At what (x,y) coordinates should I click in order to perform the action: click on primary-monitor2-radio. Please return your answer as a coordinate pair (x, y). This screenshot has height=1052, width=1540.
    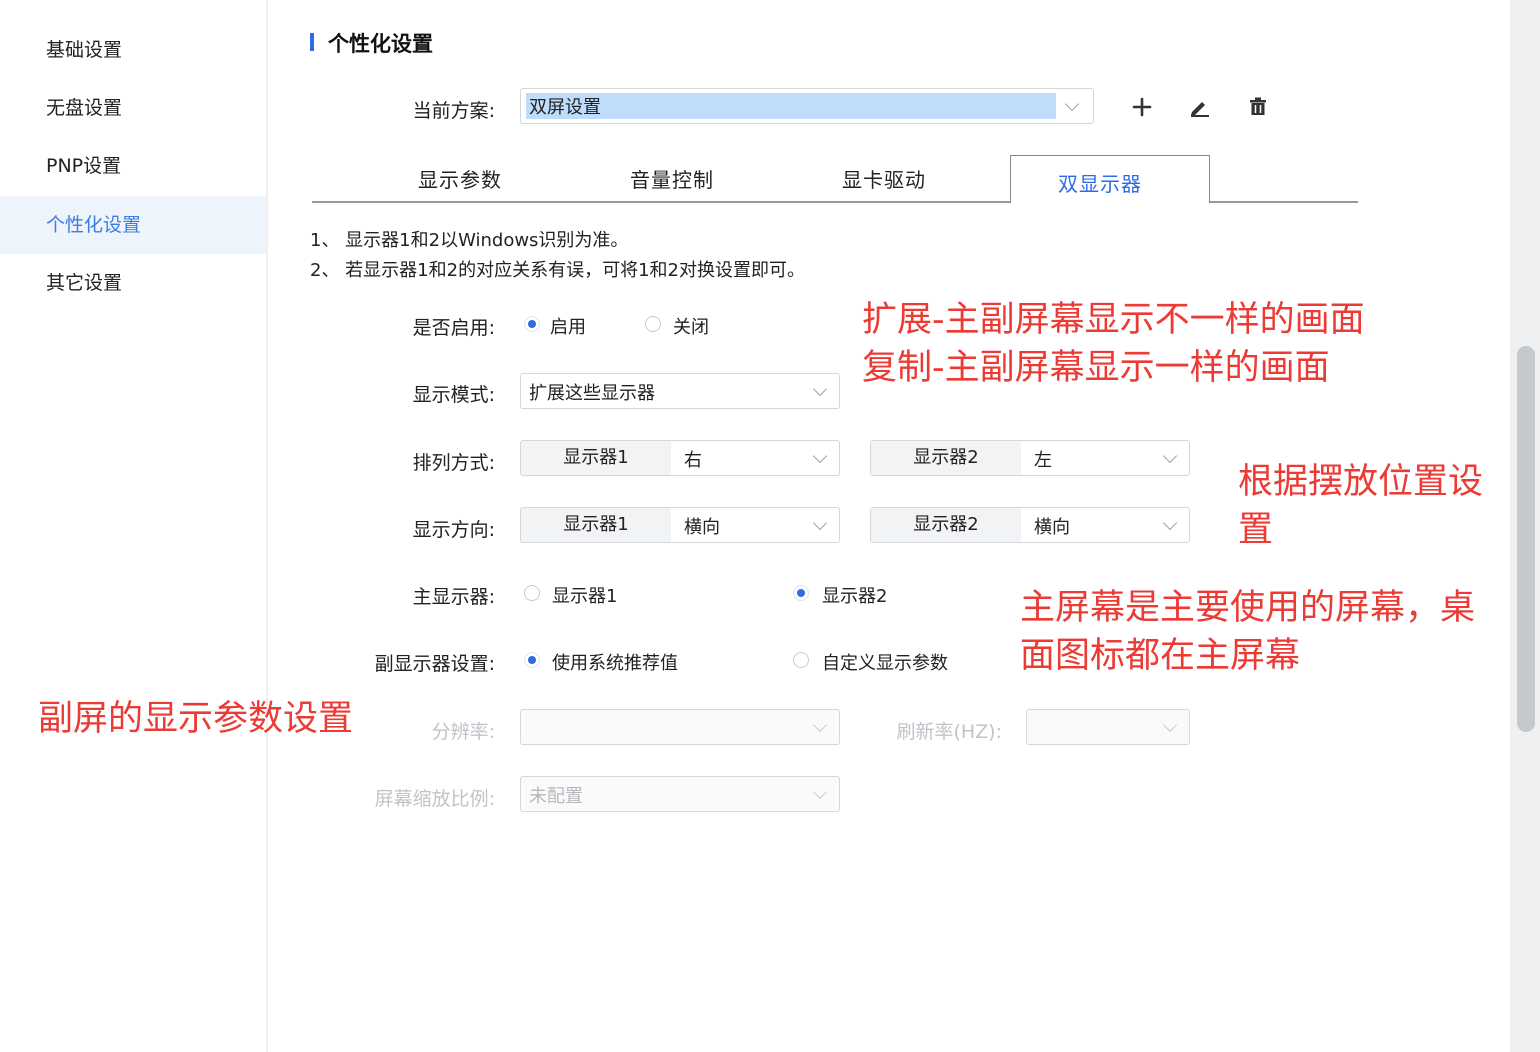
    Looking at the image, I should click on (801, 593).